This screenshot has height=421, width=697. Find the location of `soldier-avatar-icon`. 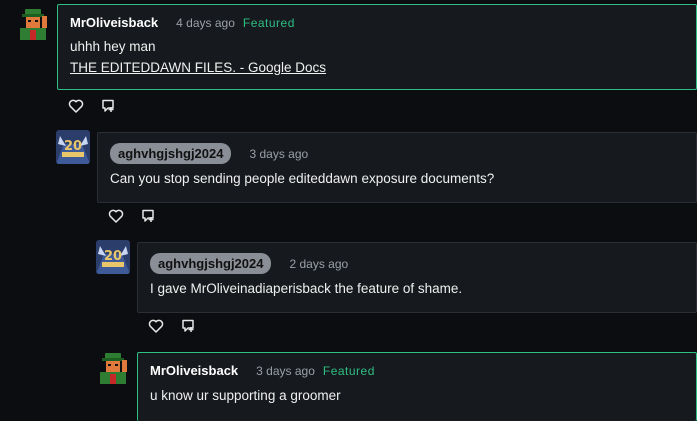

soldier-avatar-icon is located at coordinates (113, 367).